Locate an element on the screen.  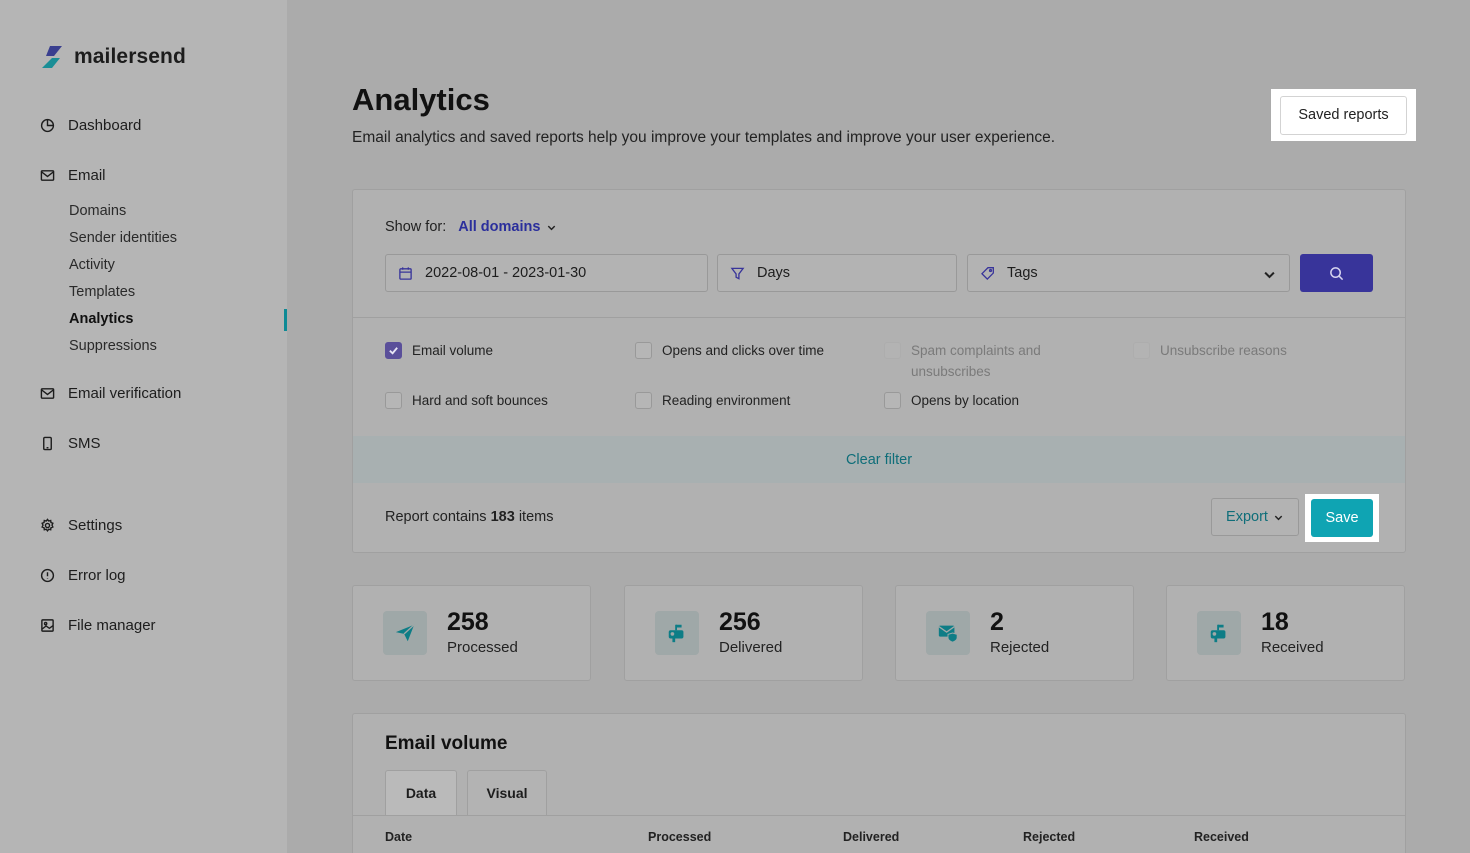
mailersend-logo-icon is located at coordinates (52, 57).